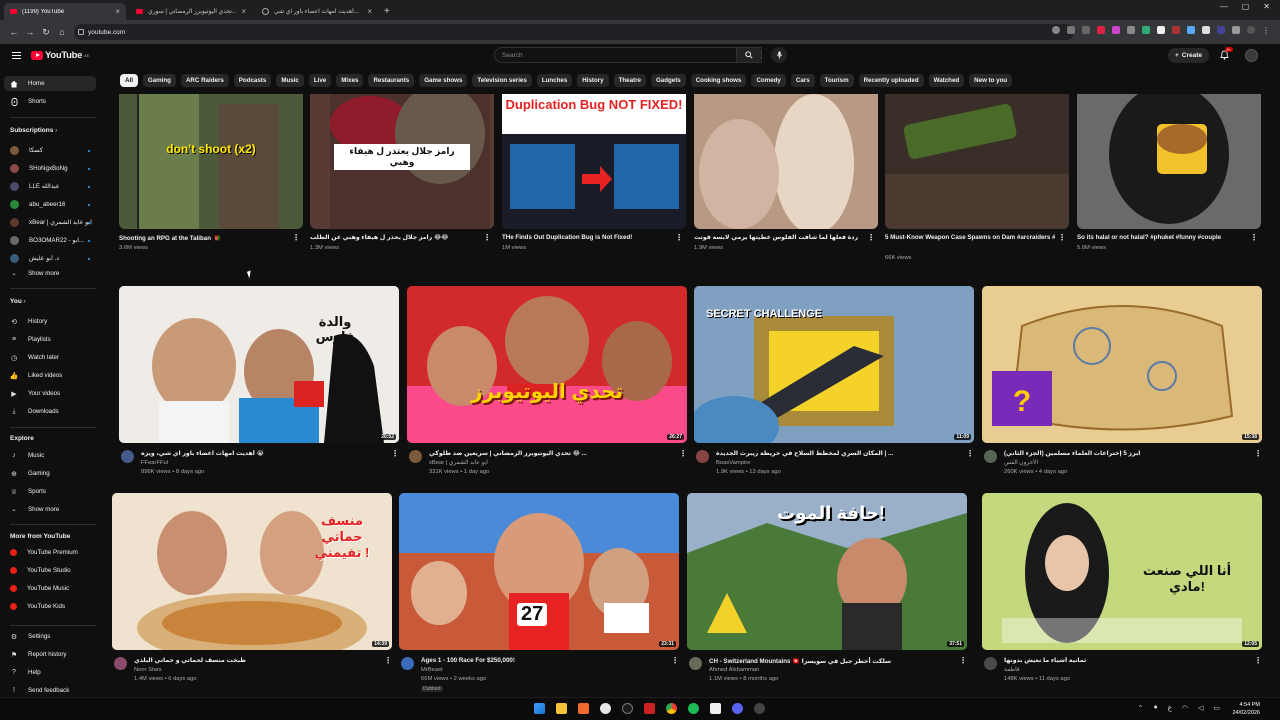 The width and height of the screenshot is (1280, 720). What do you see at coordinates (50, 222) in the screenshot?
I see `subscription-item: xBear | ابو عابد الشمري` at bounding box center [50, 222].